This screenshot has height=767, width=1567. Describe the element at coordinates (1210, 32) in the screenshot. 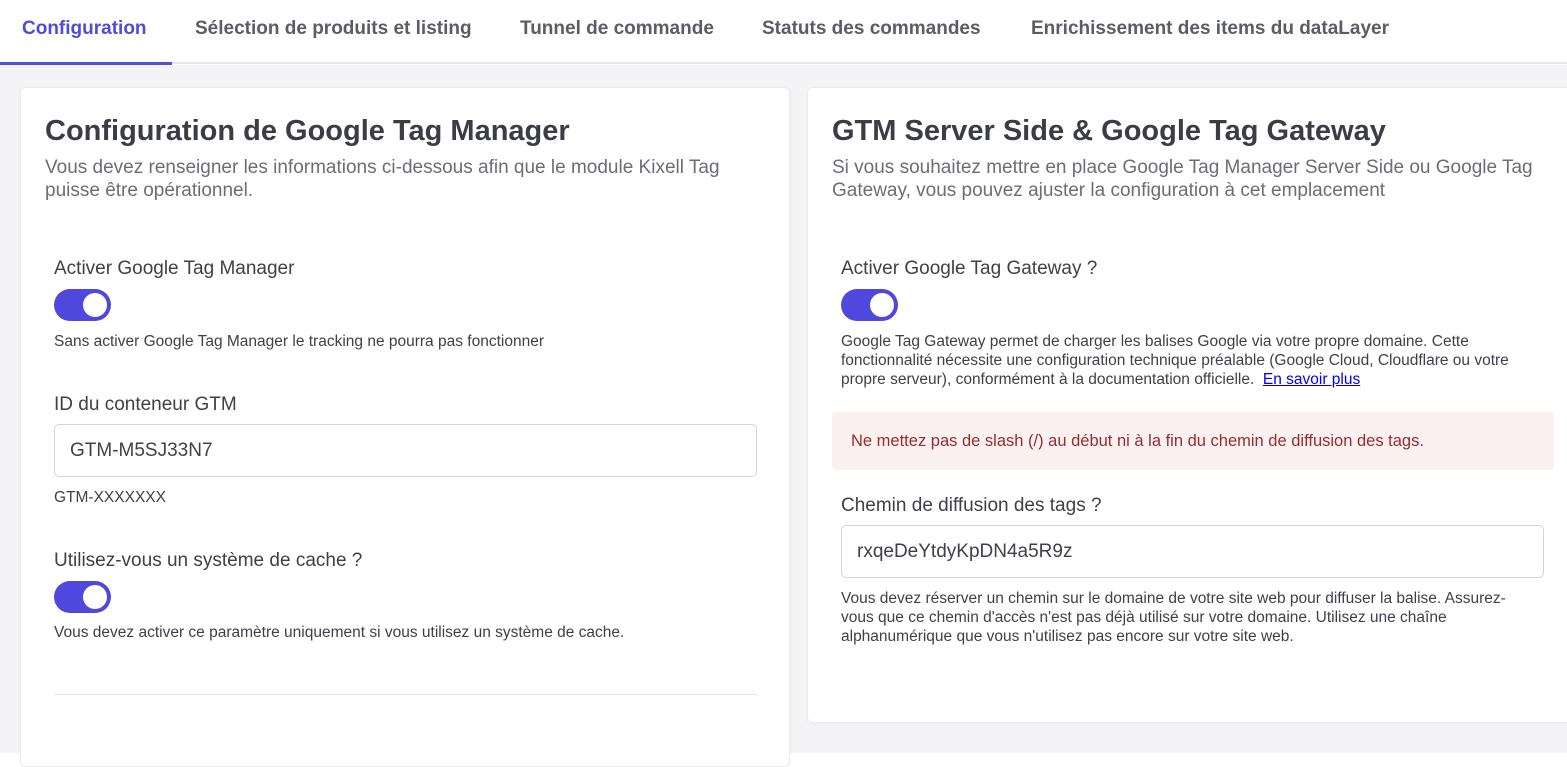

I see `tab-datalayer-items-enrichment: Enrichissement des items du dataLayer` at that location.